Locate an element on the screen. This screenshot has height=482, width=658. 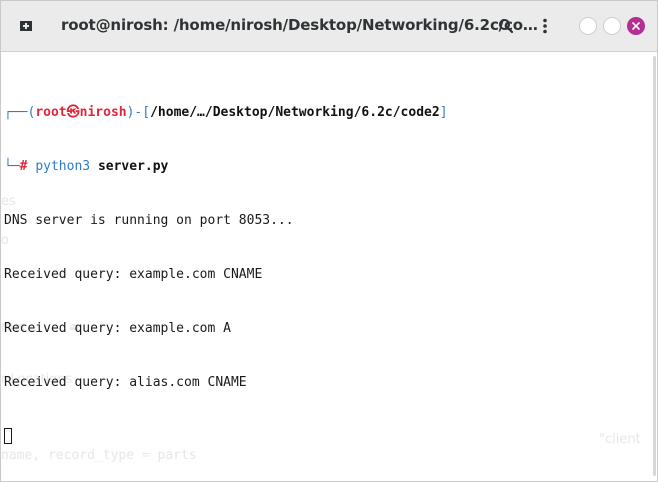
command-name: python3 is located at coordinates (63, 166).